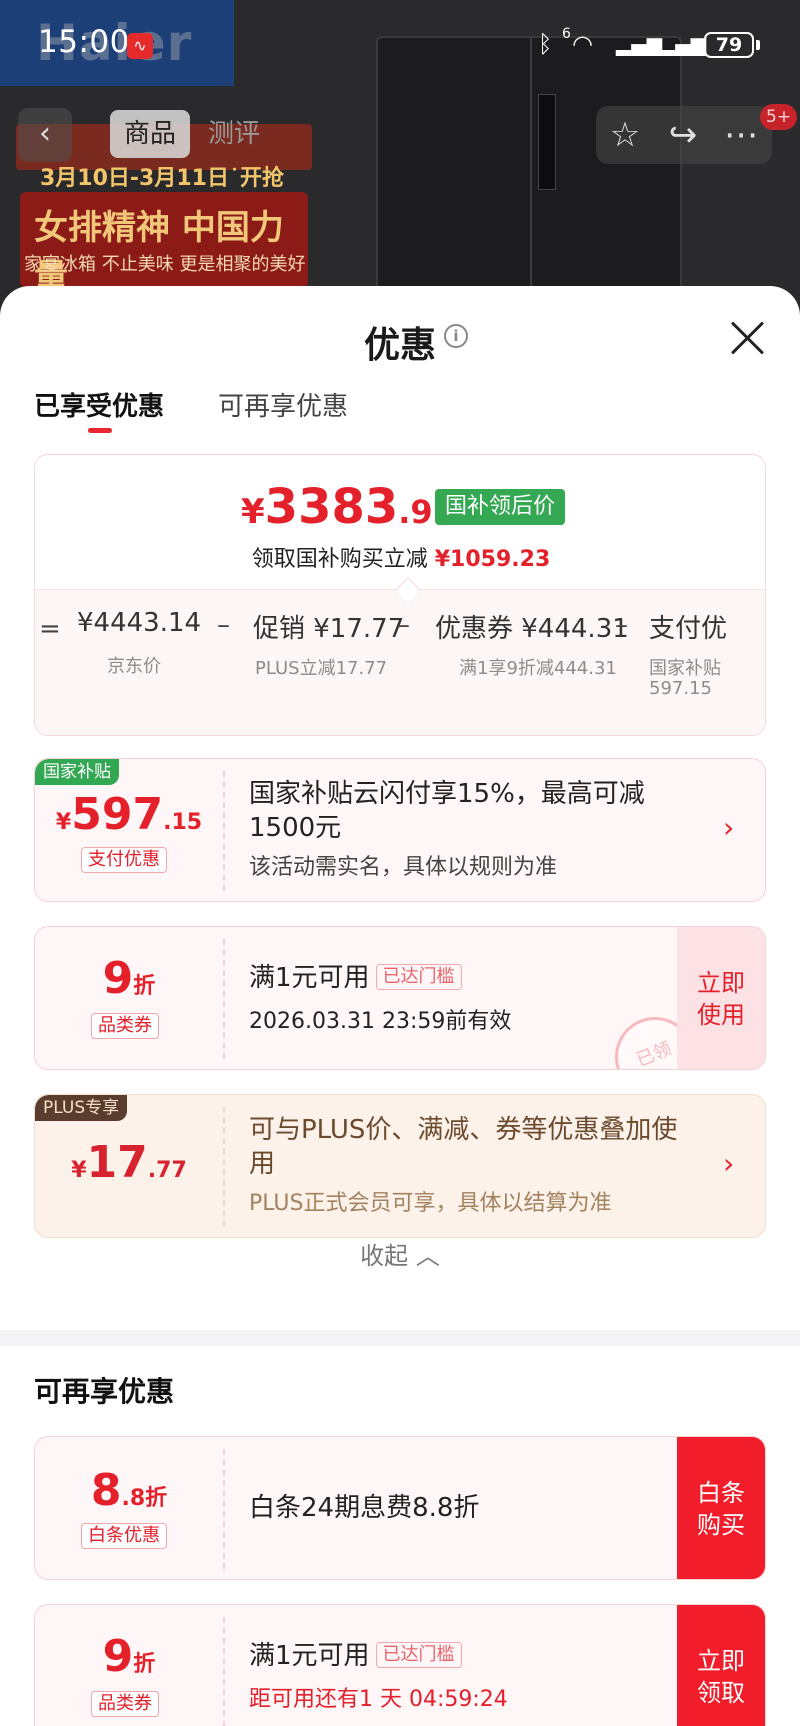  Describe the element at coordinates (403, 867) in the screenshot. I see `coupon-desc: 该活动需实名，具体以规则为准` at that location.